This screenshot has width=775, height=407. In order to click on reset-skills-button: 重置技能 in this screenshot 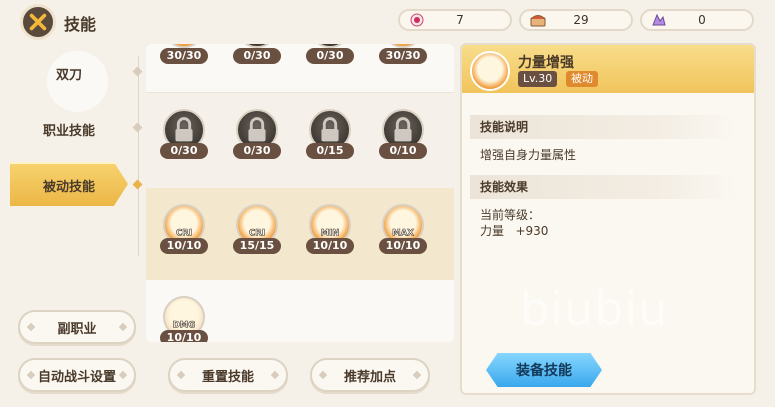, I will do `click(228, 375)`.